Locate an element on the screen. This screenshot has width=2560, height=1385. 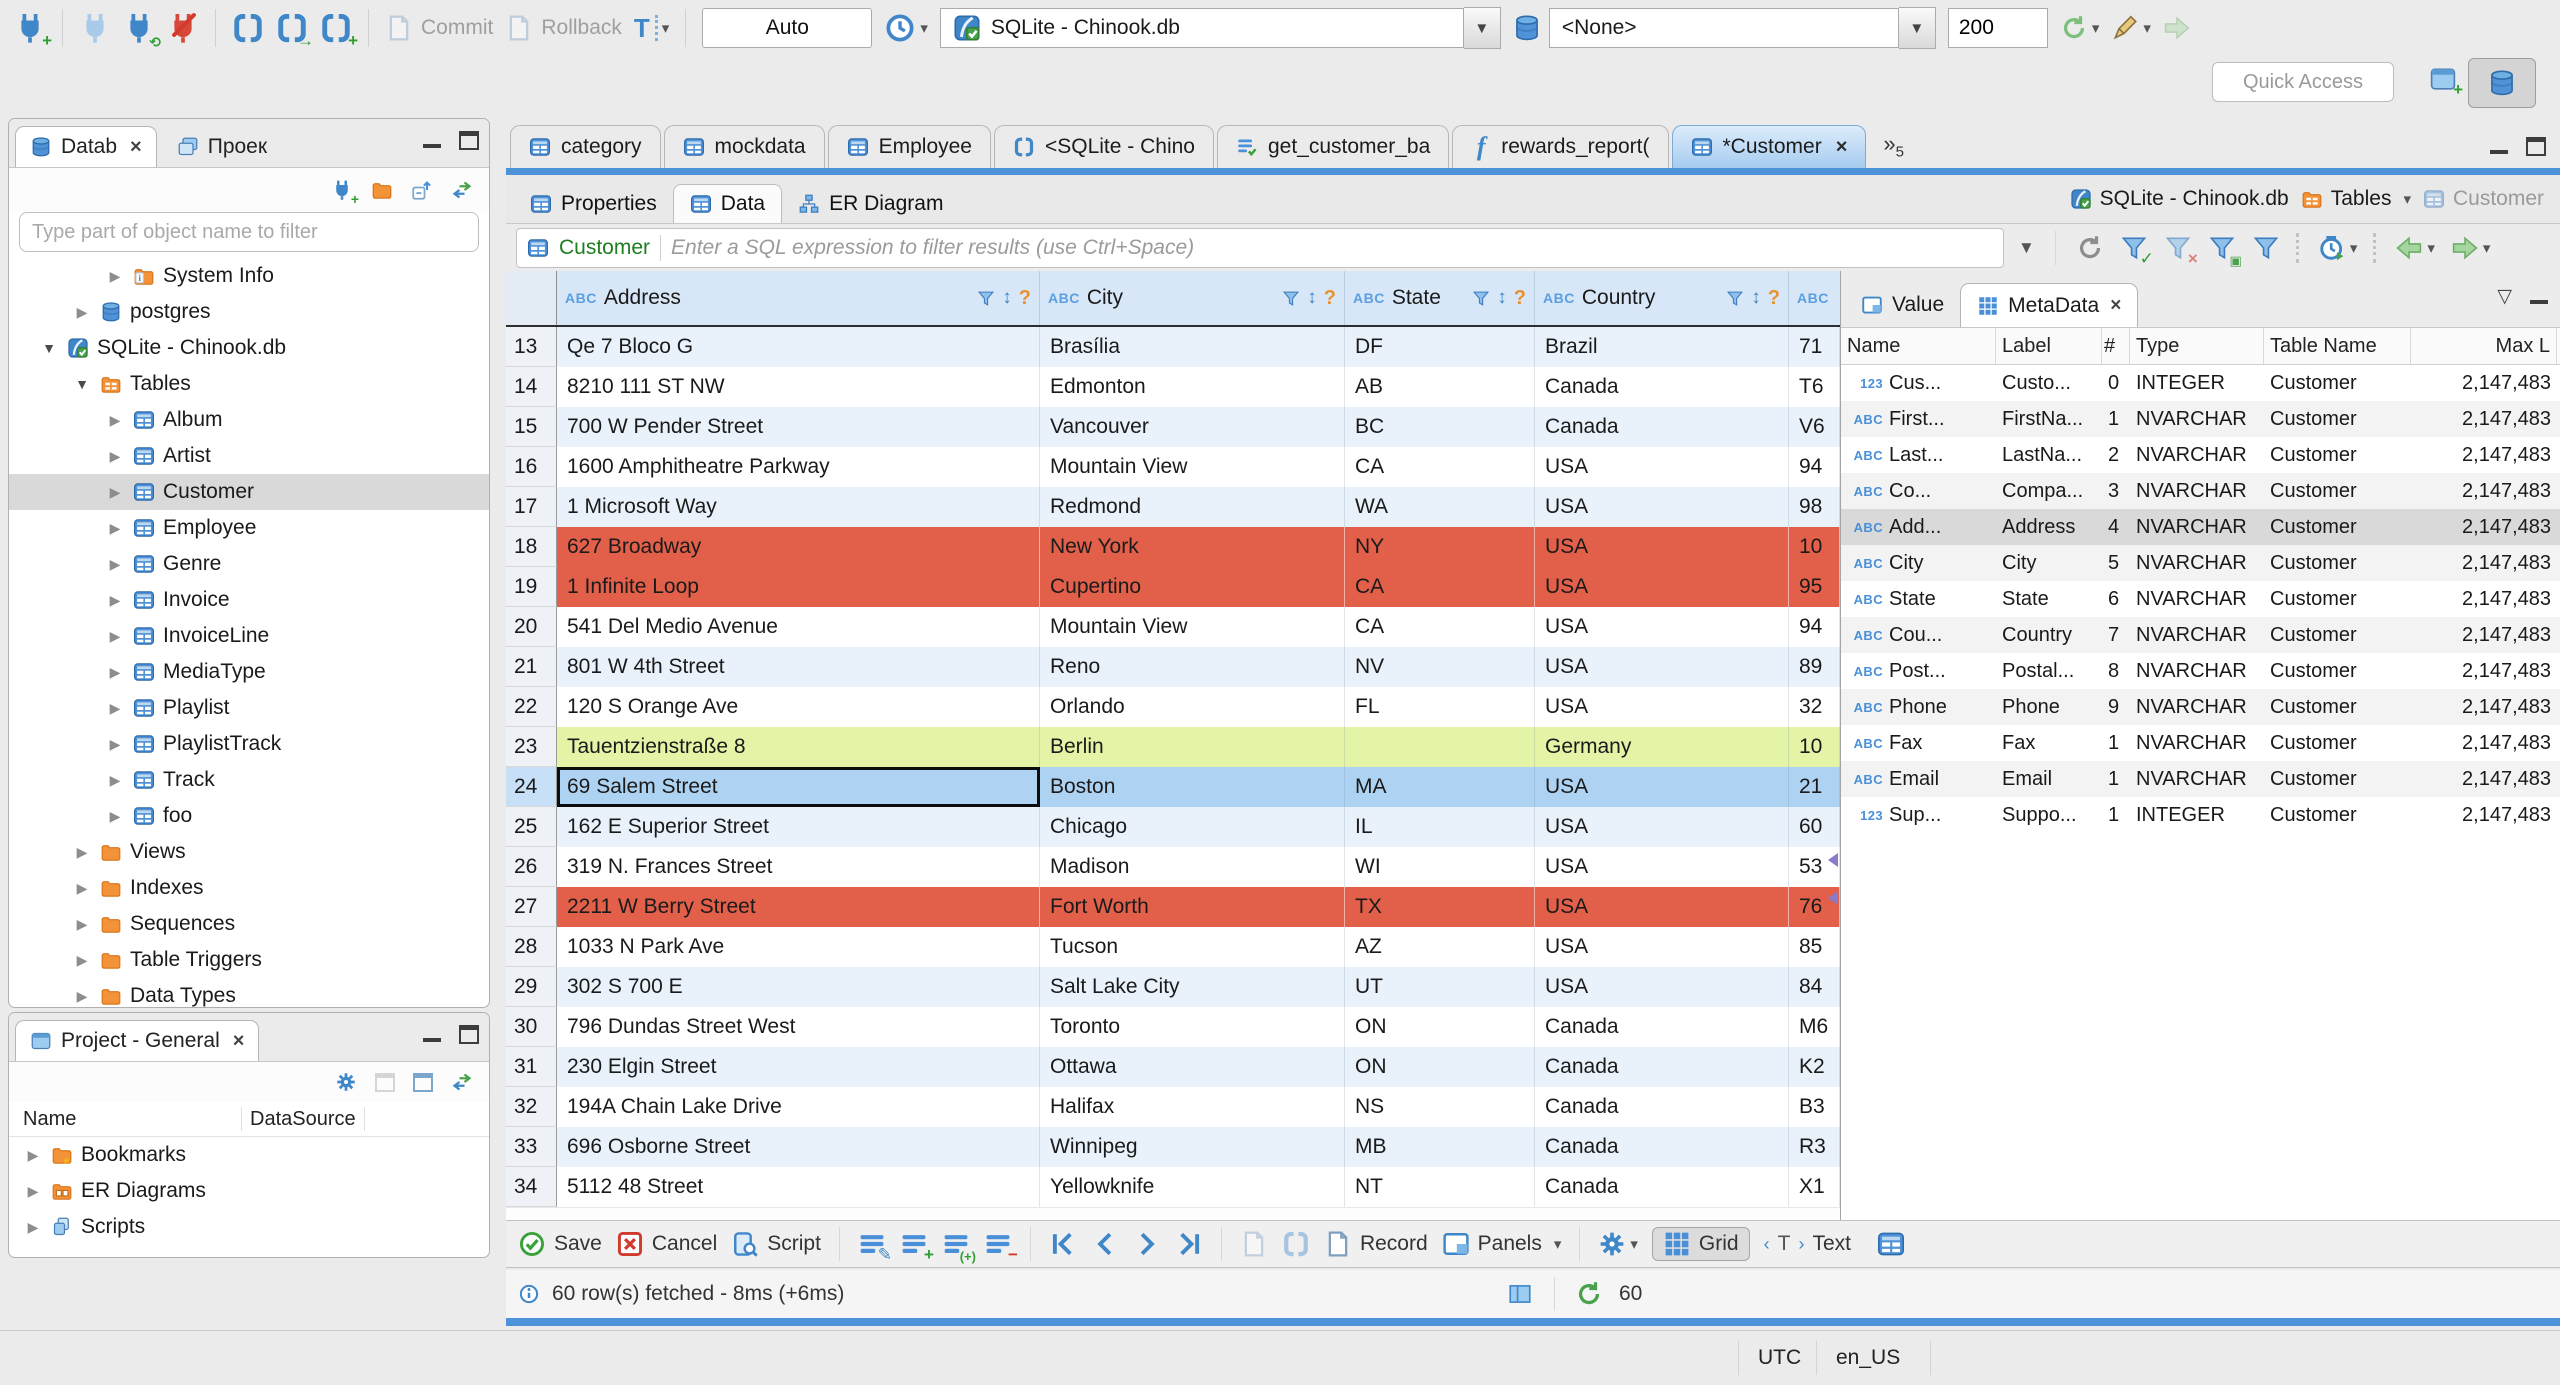
gear-icon: ▾ is located at coordinates (1618, 1244).